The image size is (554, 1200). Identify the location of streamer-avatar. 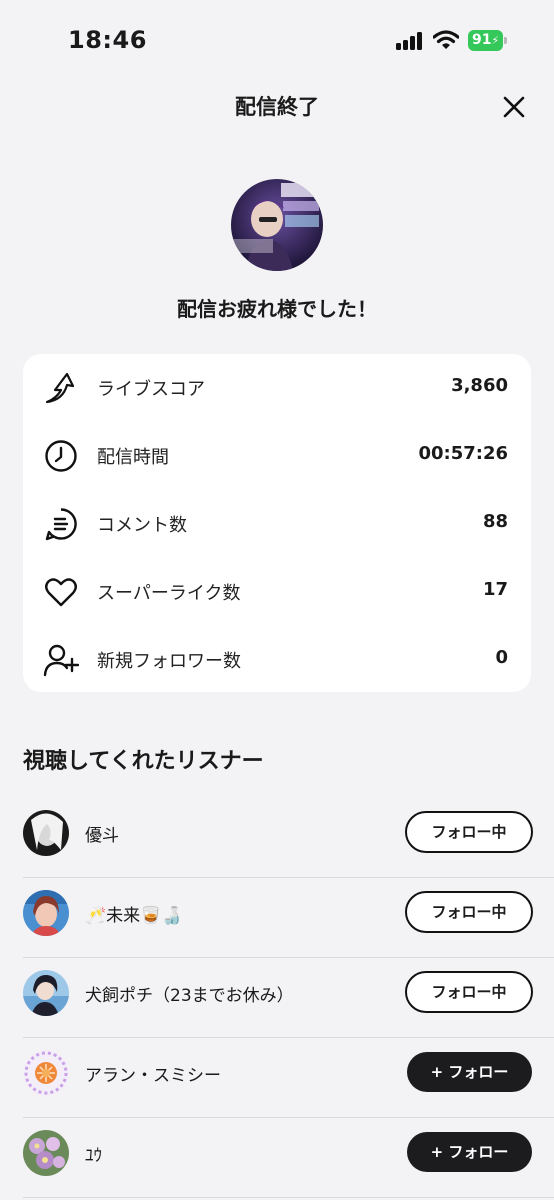
(277, 225).